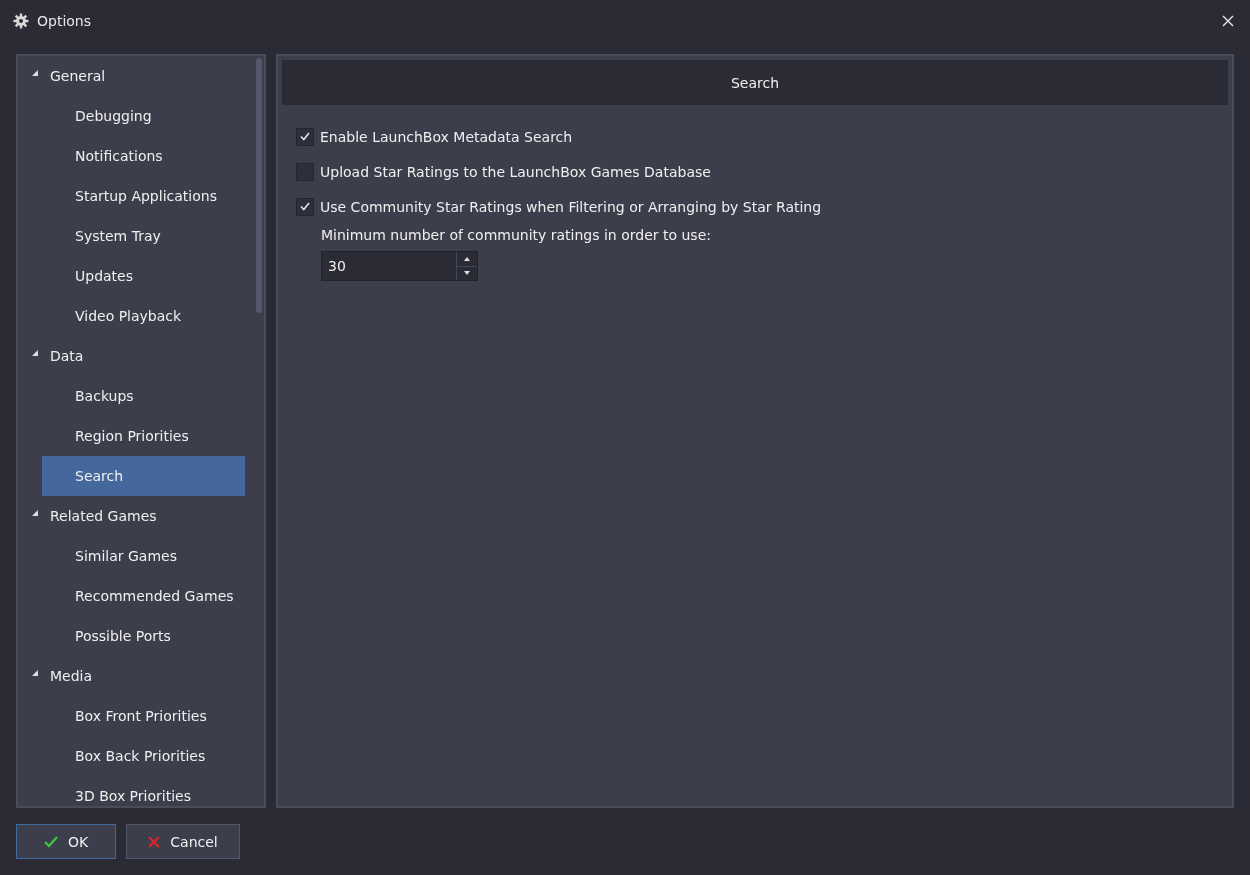 Image resolution: width=1250 pixels, height=875 pixels. What do you see at coordinates (143, 791) in the screenshot?
I see `tree-item: 3D Box Priorities` at bounding box center [143, 791].